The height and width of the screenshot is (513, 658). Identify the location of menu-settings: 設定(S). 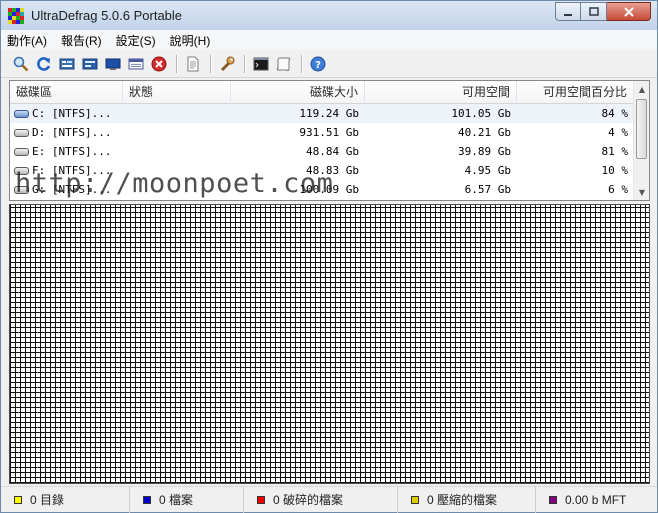
(136, 40).